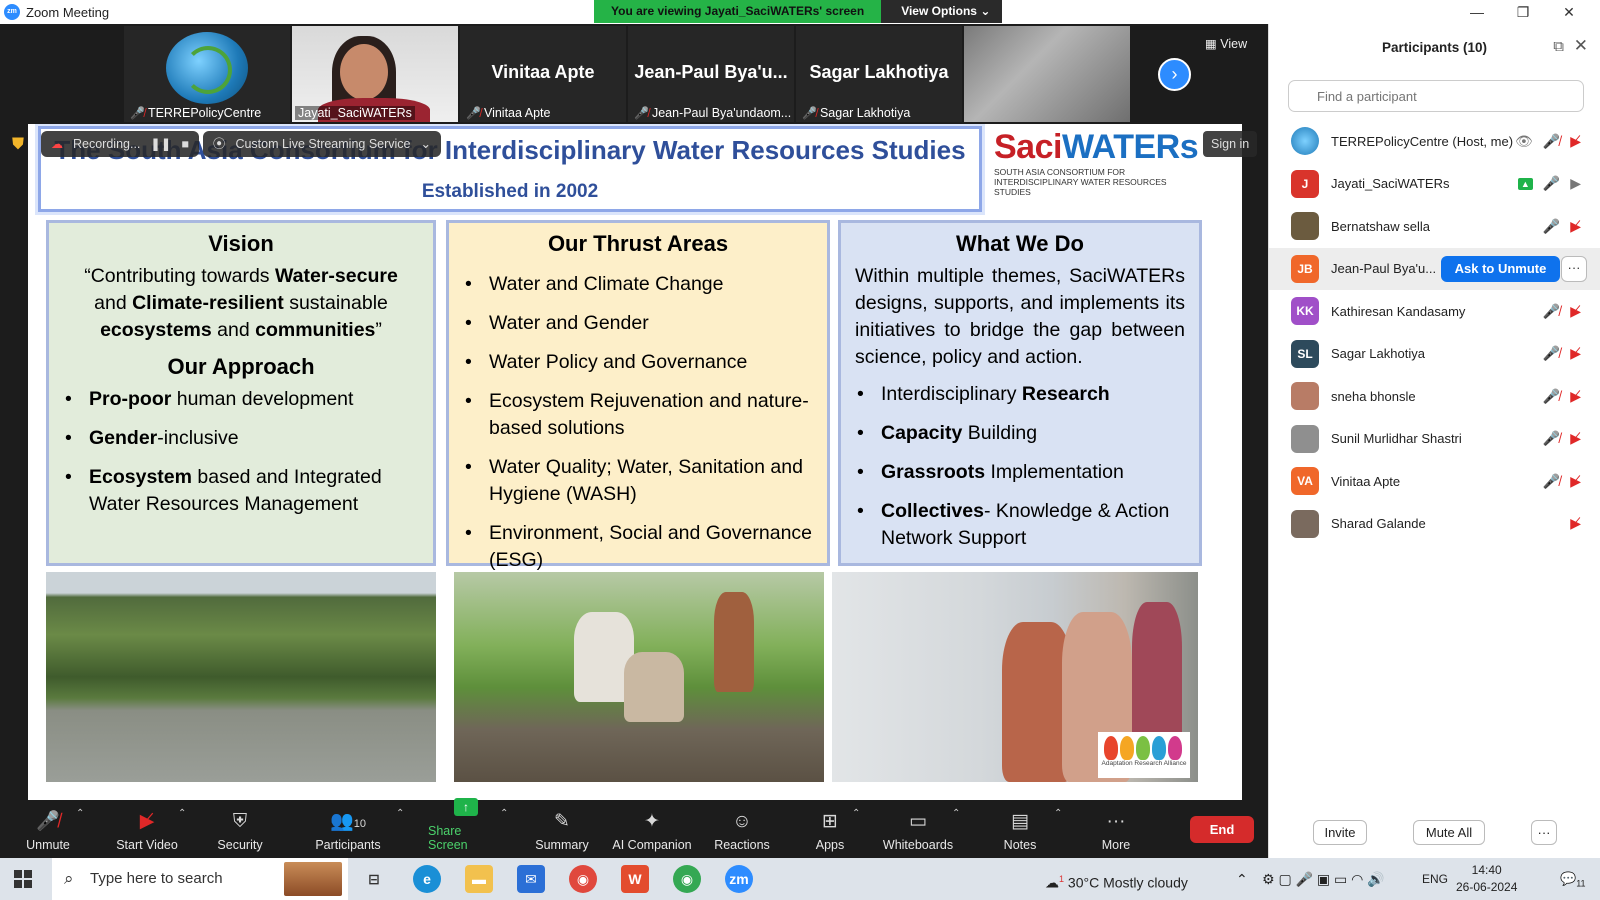  What do you see at coordinates (1242, 879) in the screenshot?
I see `show-hidden-icons: ⌃` at bounding box center [1242, 879].